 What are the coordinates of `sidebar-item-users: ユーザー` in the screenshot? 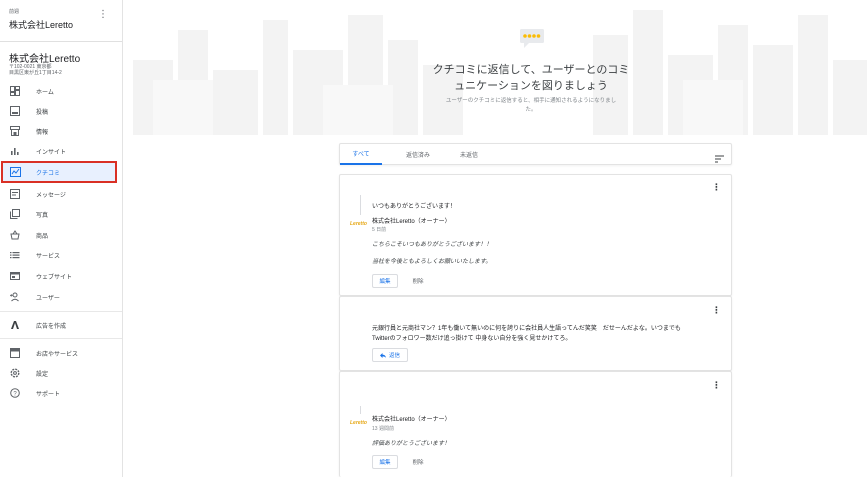 It's located at (59, 297).